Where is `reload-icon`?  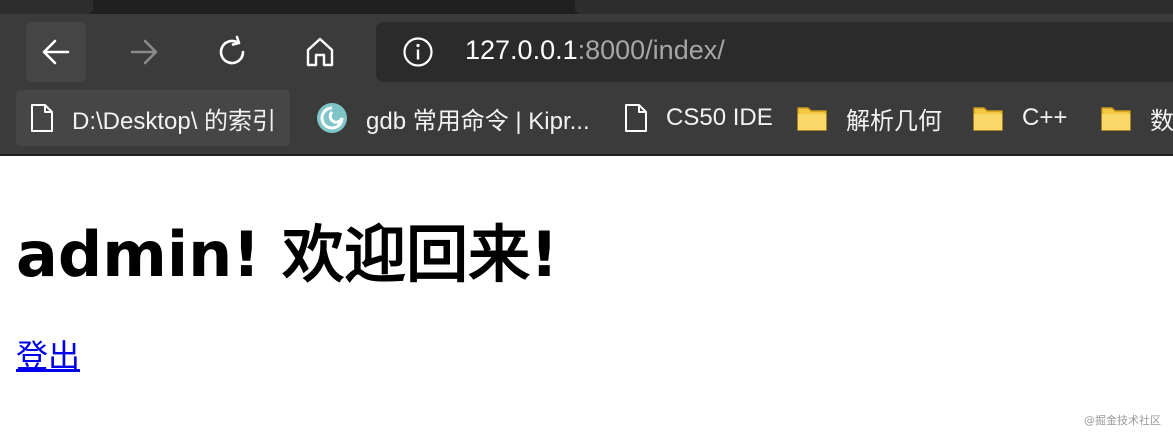
reload-icon is located at coordinates (232, 50).